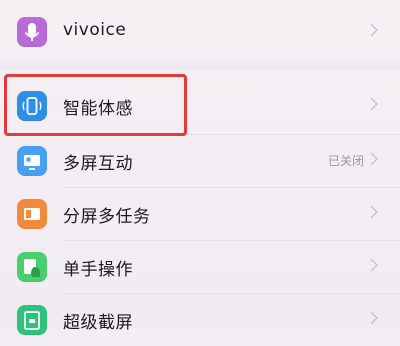 The image size is (400, 346). Describe the element at coordinates (107, 217) in the screenshot. I see `settings-item-label: 分屏多任务` at that location.